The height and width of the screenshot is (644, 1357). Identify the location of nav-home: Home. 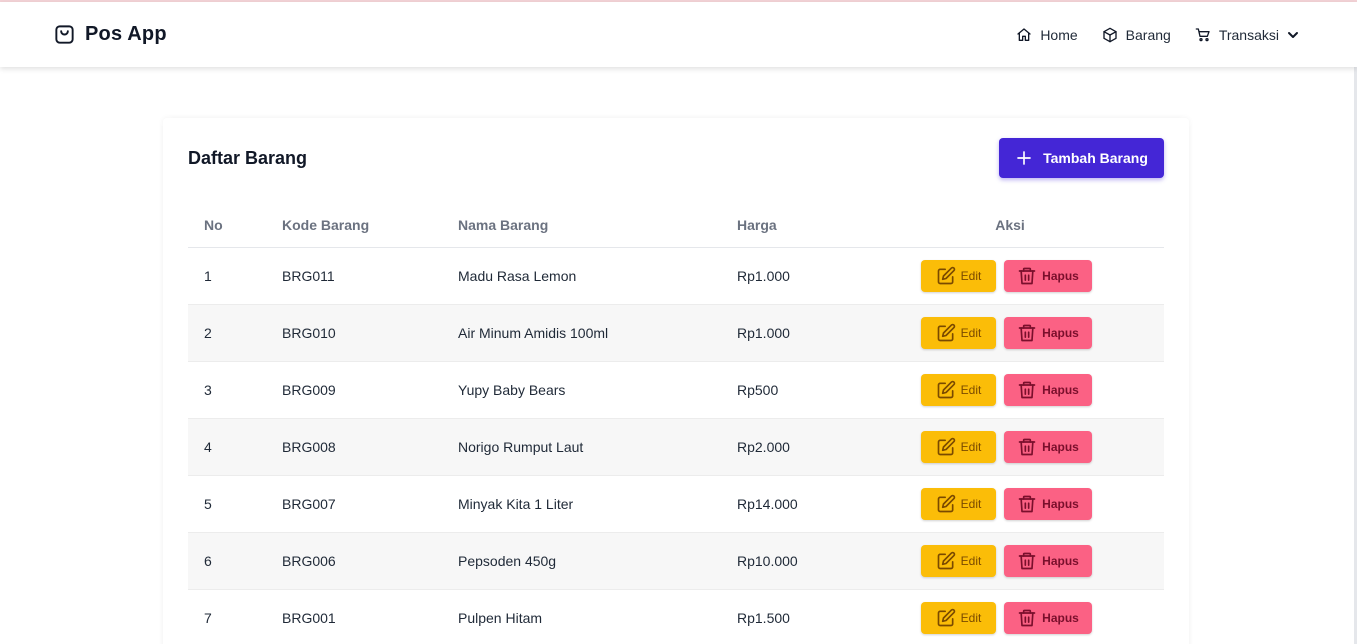
(1047, 34).